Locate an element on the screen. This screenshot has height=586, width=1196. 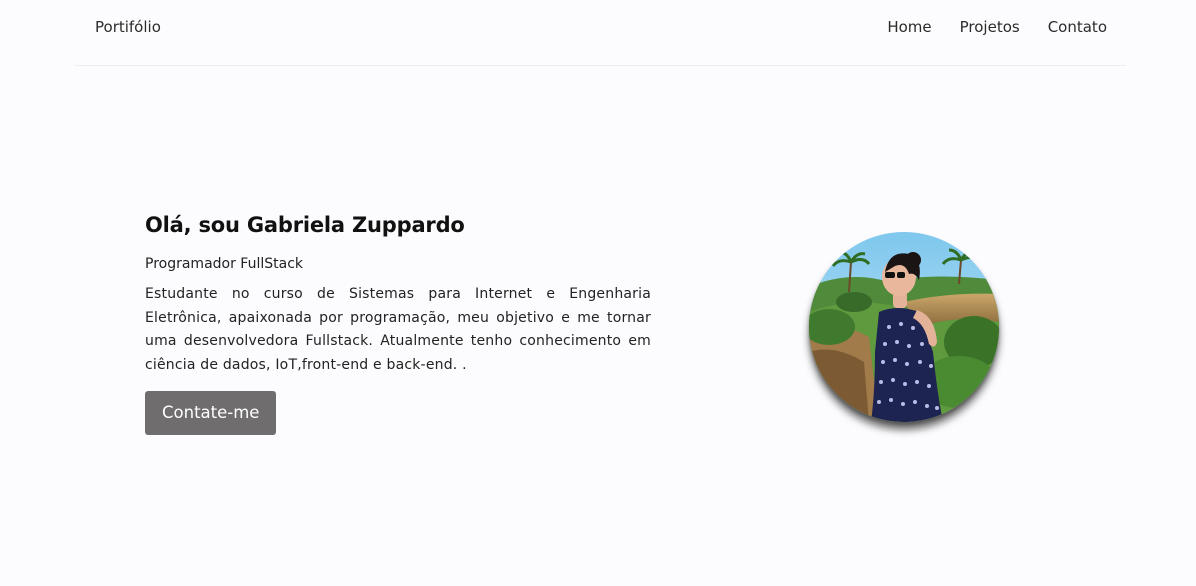
hero-subtitle: Programador FullStack is located at coordinates (224, 264).